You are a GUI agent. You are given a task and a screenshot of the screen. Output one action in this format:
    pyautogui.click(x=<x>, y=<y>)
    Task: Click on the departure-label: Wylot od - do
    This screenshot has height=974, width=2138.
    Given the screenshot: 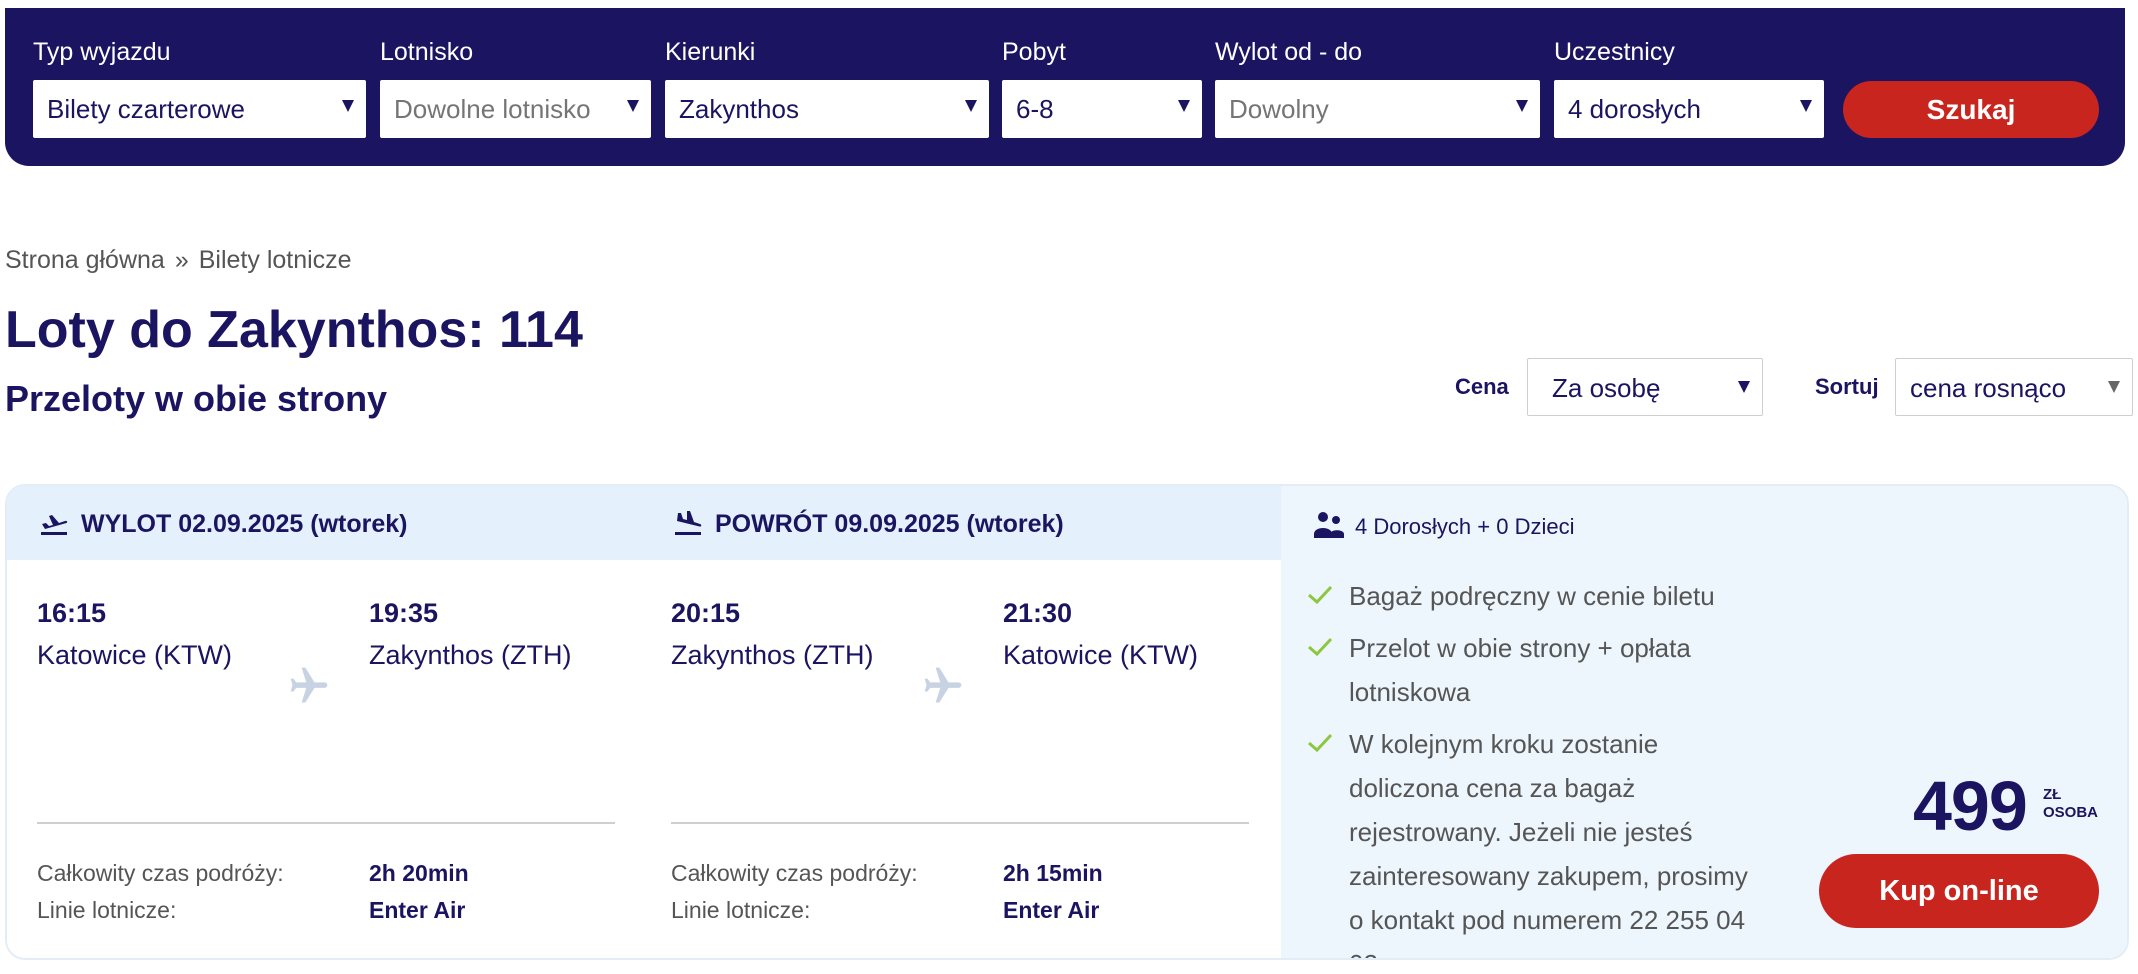 What is the action you would take?
    pyautogui.click(x=1289, y=52)
    